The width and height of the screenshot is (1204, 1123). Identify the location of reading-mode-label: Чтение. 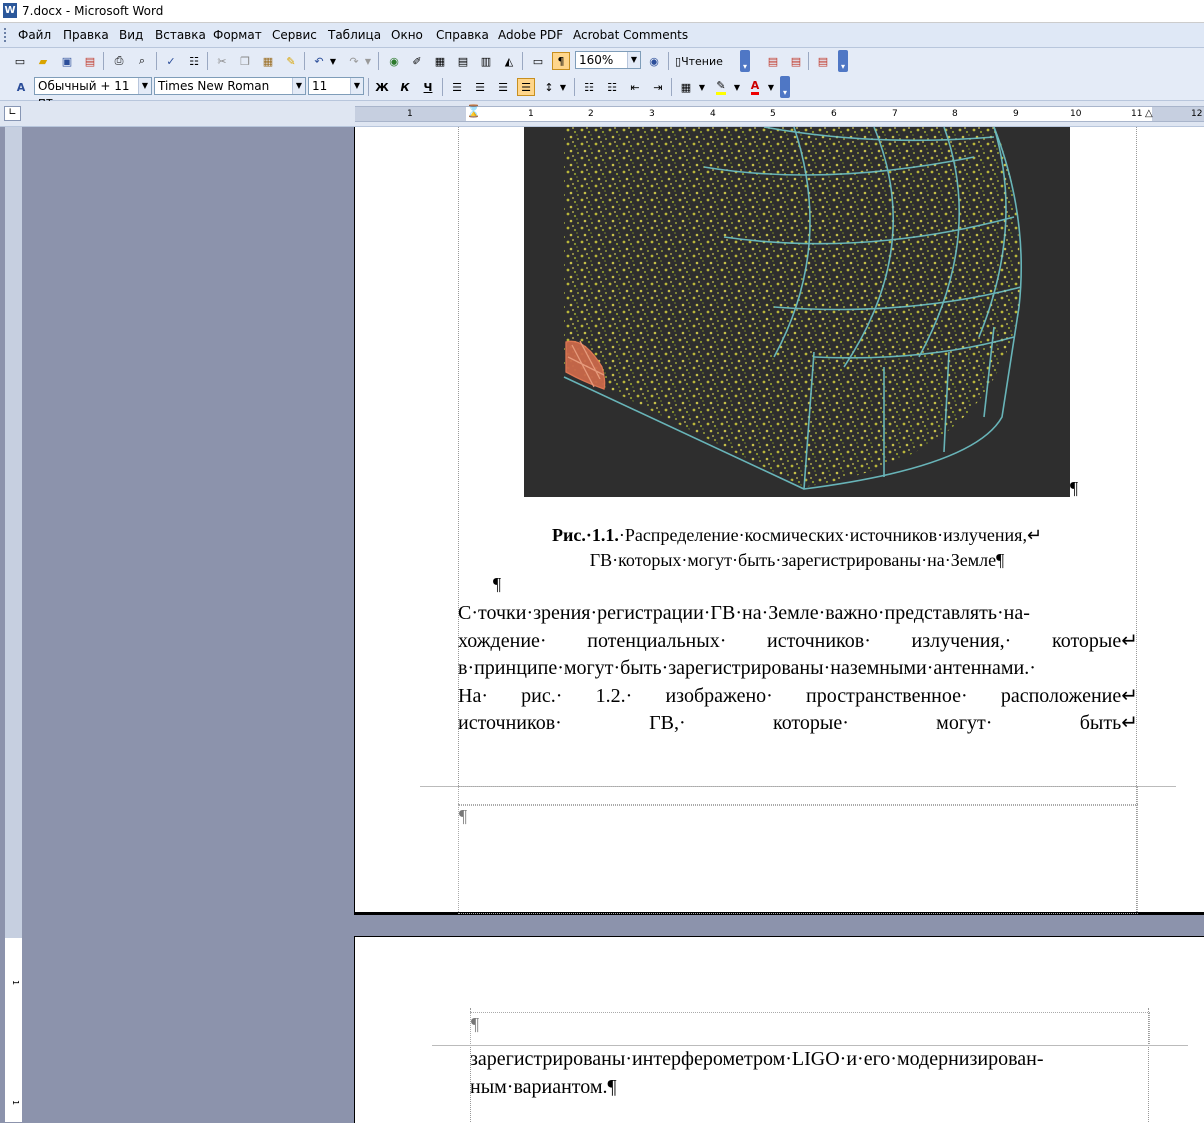
(702, 61).